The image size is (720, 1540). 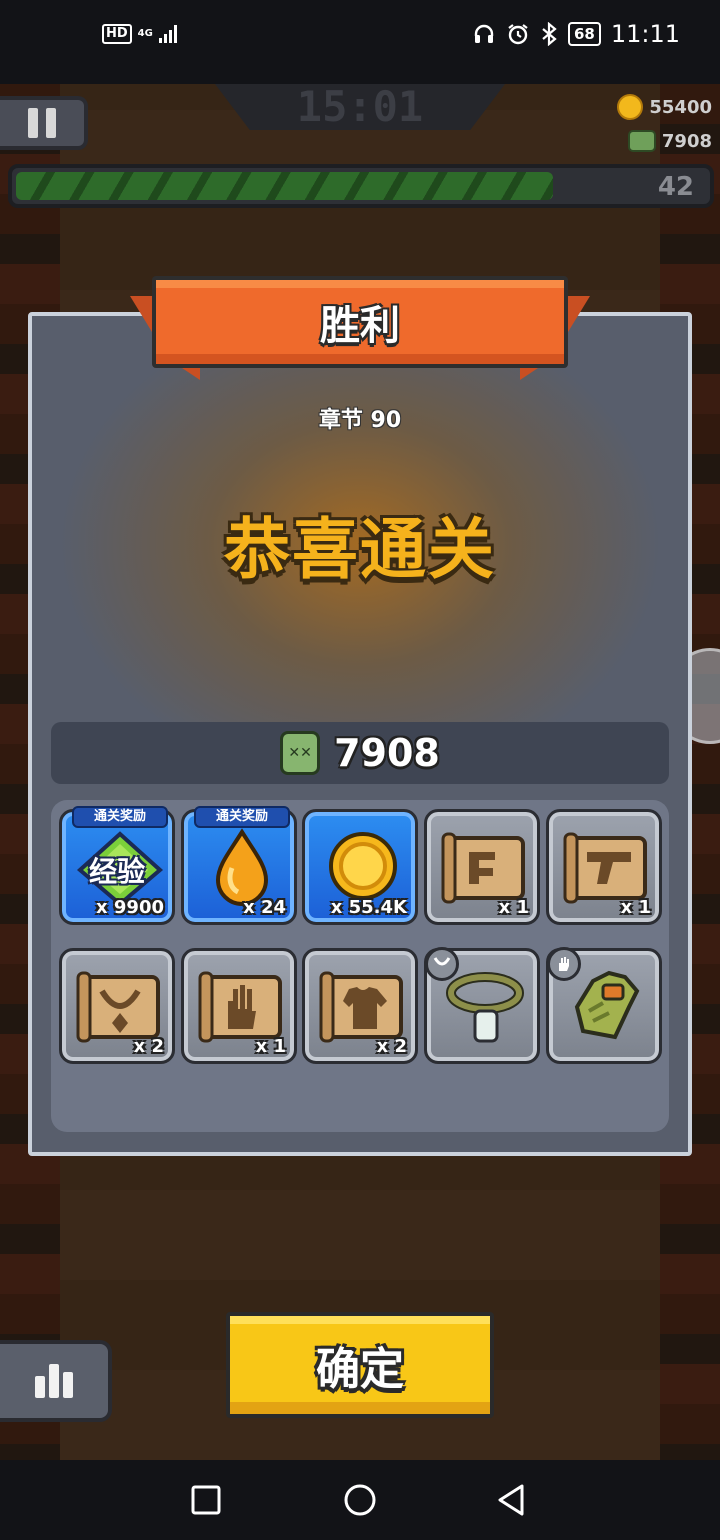 I want to click on reward-qty: x 9900, so click(x=130, y=907).